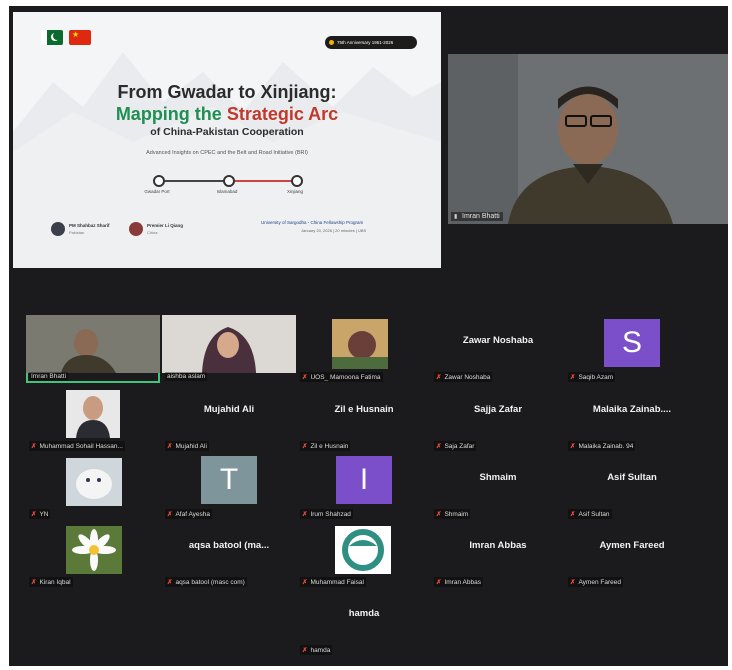  I want to click on participant-label: ✗ Malaika Zainab. 94, so click(602, 446).